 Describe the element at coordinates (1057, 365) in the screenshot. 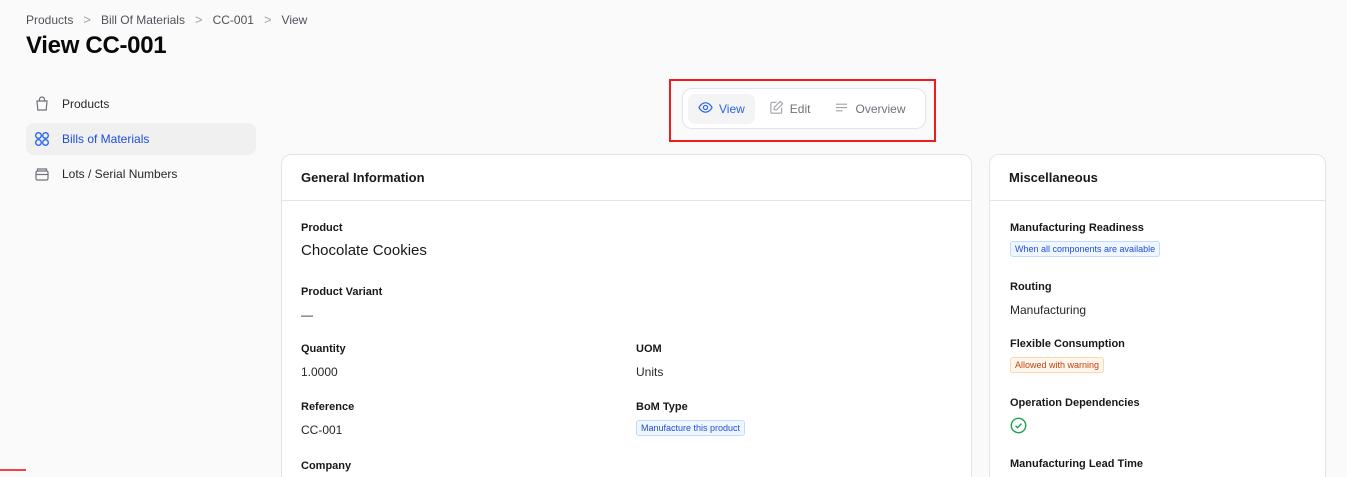

I see `consumption-badge: Allowed with warning` at that location.